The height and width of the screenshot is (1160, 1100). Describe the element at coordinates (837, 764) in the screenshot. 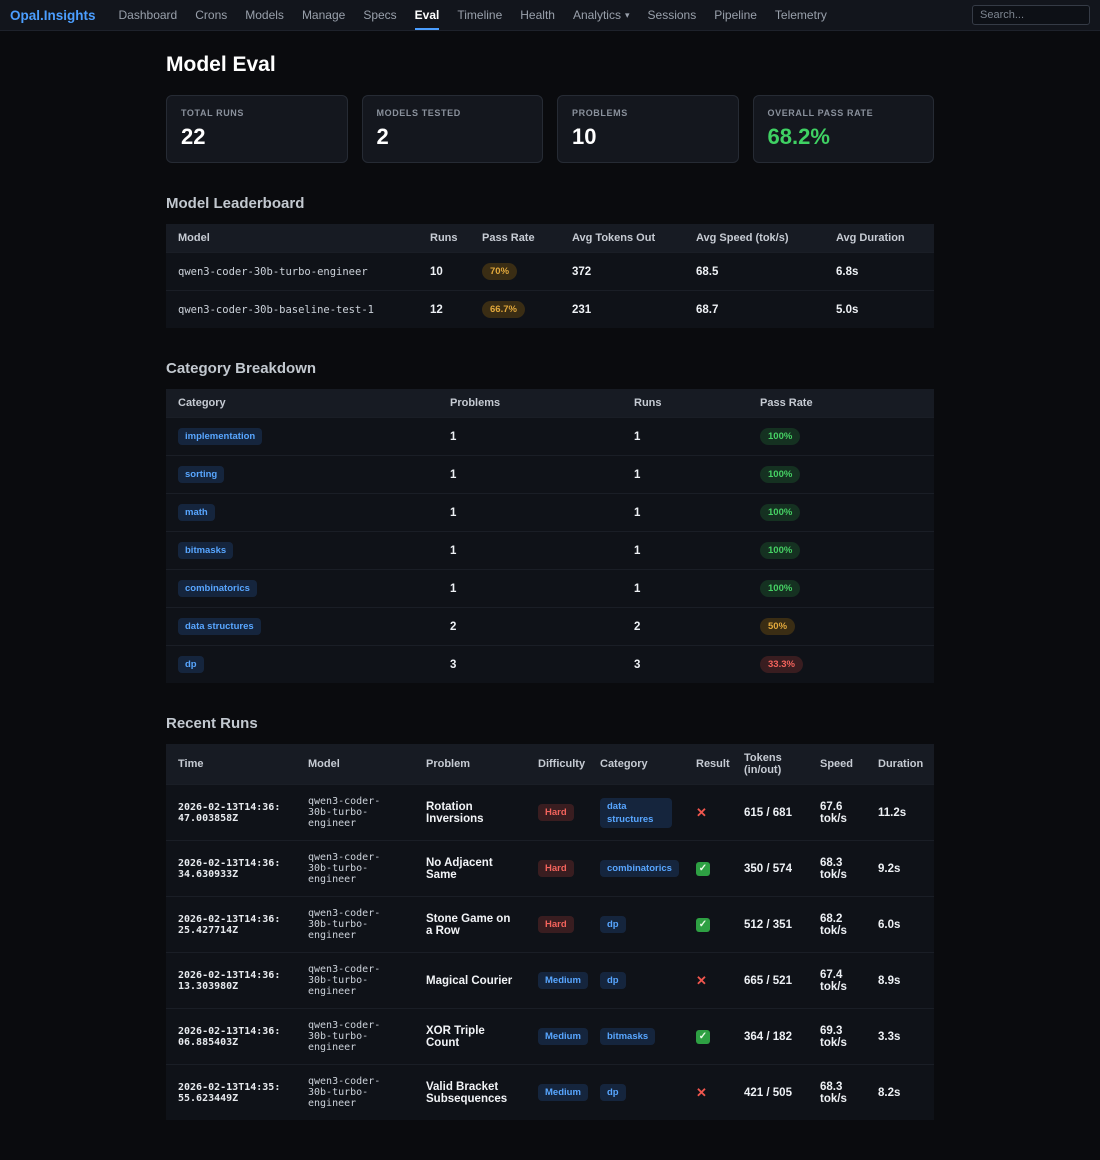

I see `column-header-speed: Speed` at that location.